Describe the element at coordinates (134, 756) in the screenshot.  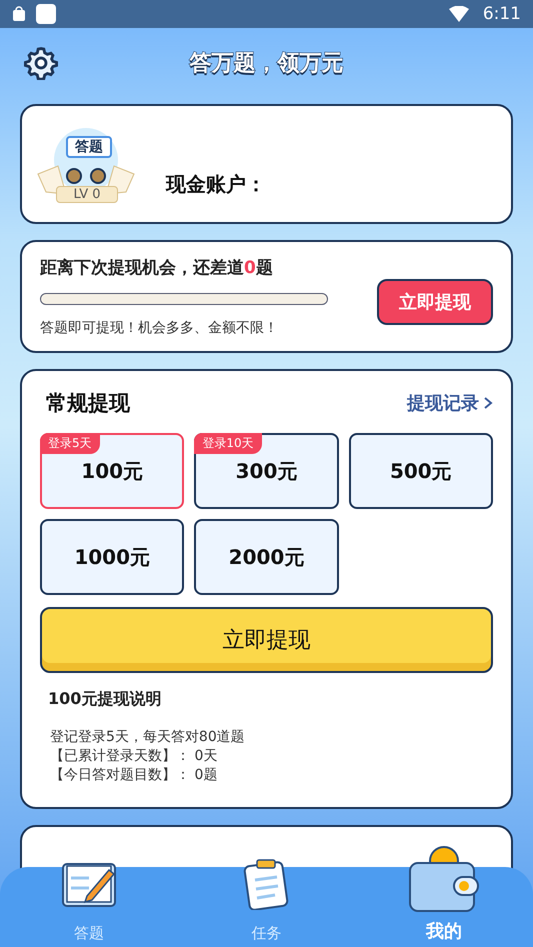
I see `info-line: 【已累计登录天数】： 0天` at that location.